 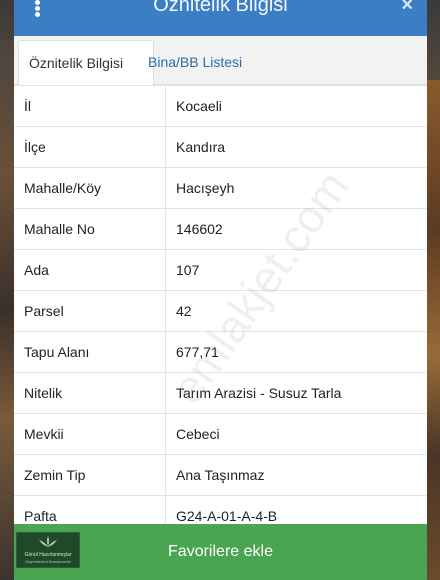 What do you see at coordinates (188, 270) in the screenshot?
I see `attribute-value: 107` at bounding box center [188, 270].